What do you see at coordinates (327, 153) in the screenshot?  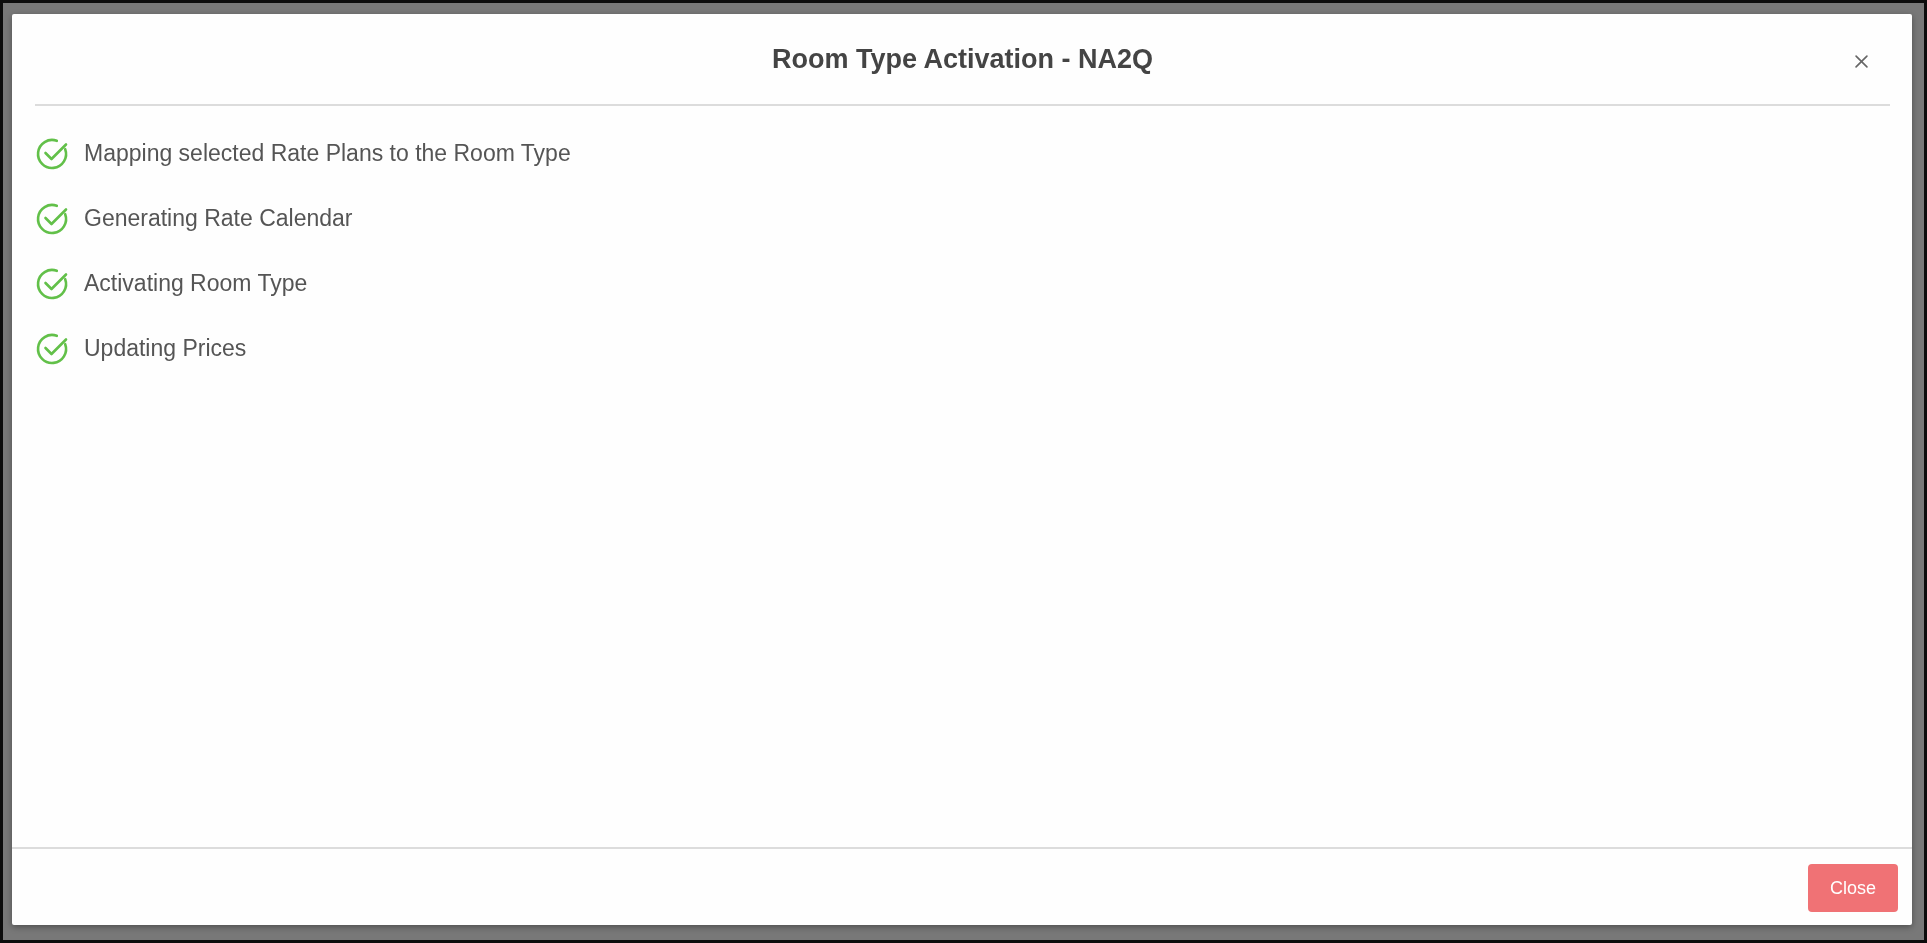 I see `step-label: Mapping selected Rate Plans to the Room Type` at bounding box center [327, 153].